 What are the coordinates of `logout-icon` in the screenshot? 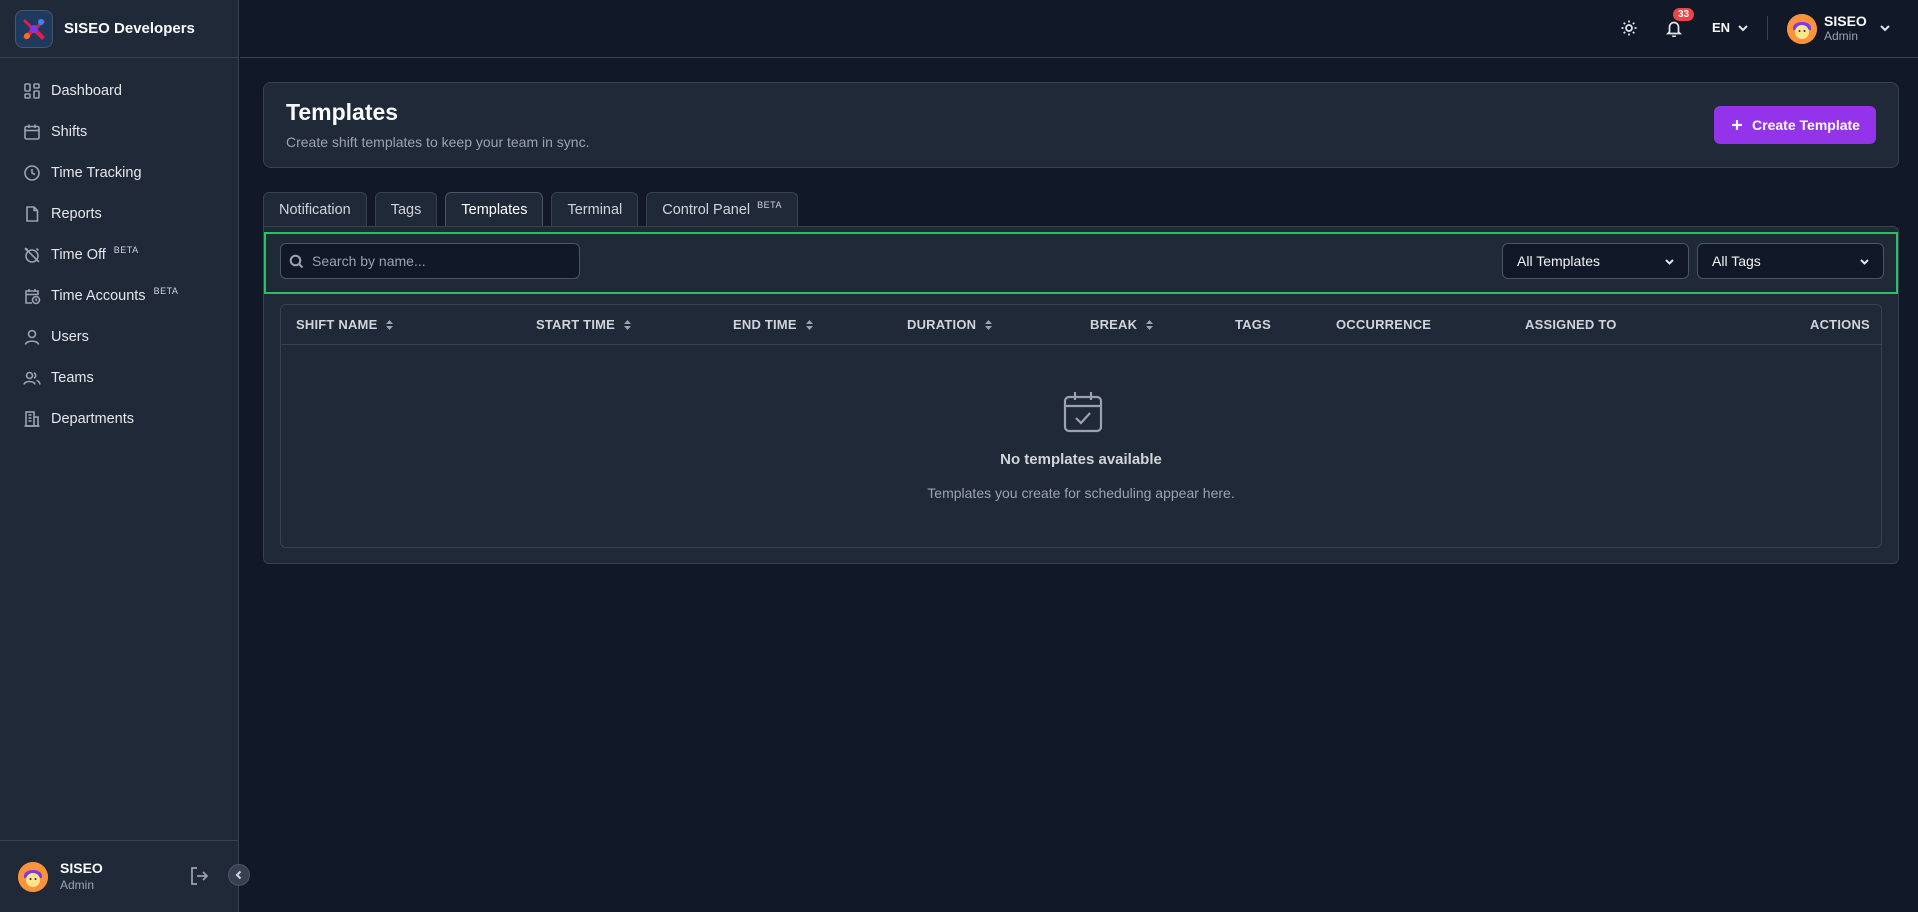 It's located at (200, 876).